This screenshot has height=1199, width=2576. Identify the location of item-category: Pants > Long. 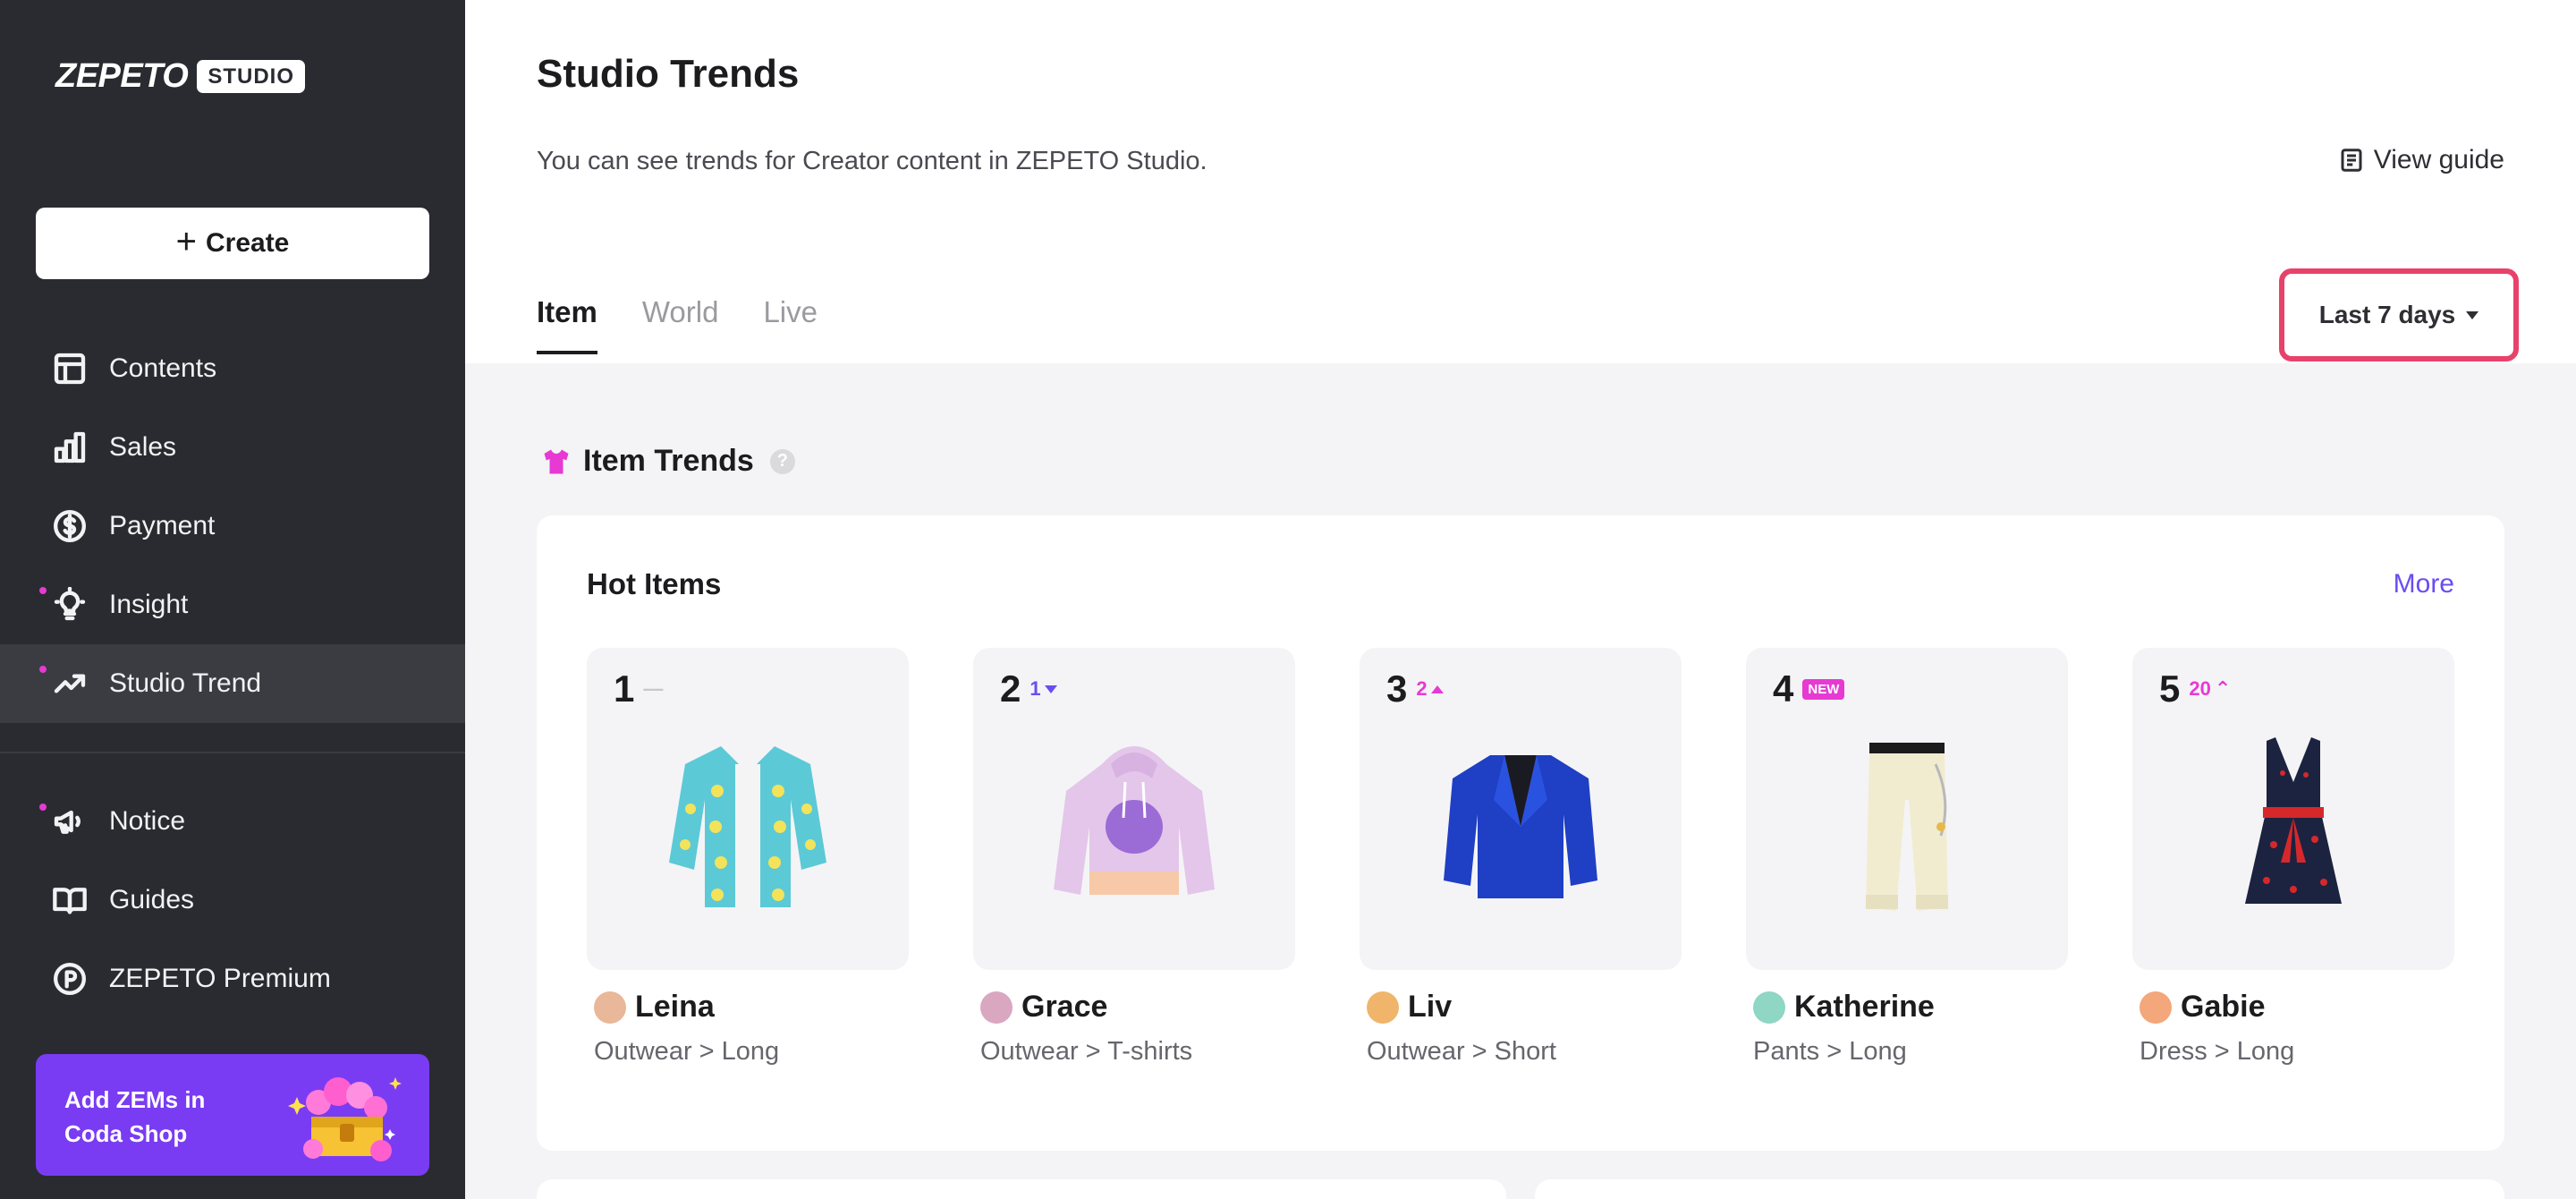
(1830, 1051).